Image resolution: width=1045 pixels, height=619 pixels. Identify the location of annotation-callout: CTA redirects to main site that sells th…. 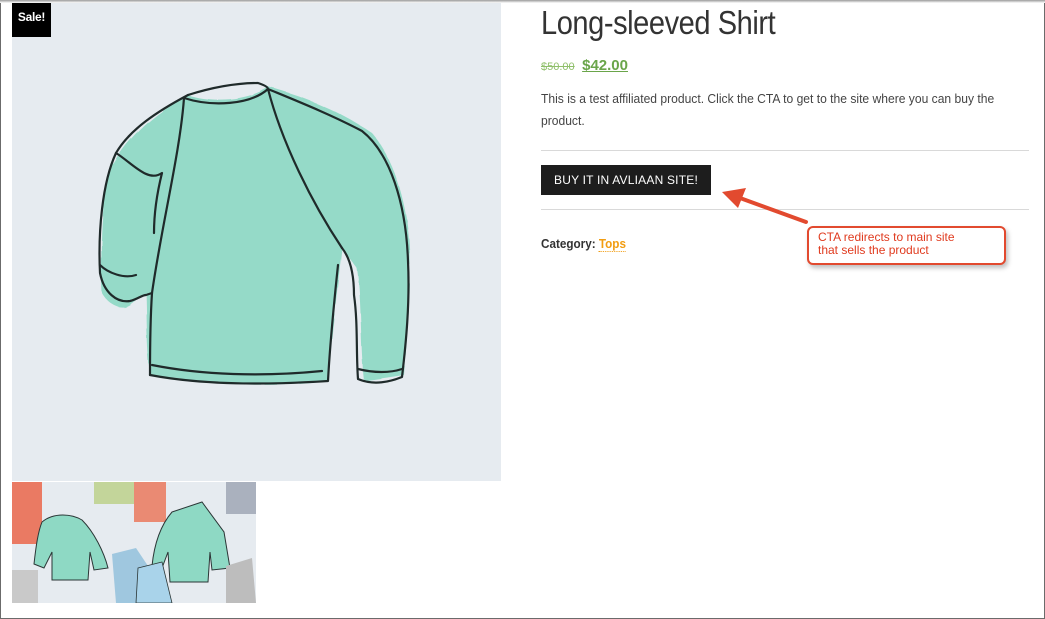
(906, 245).